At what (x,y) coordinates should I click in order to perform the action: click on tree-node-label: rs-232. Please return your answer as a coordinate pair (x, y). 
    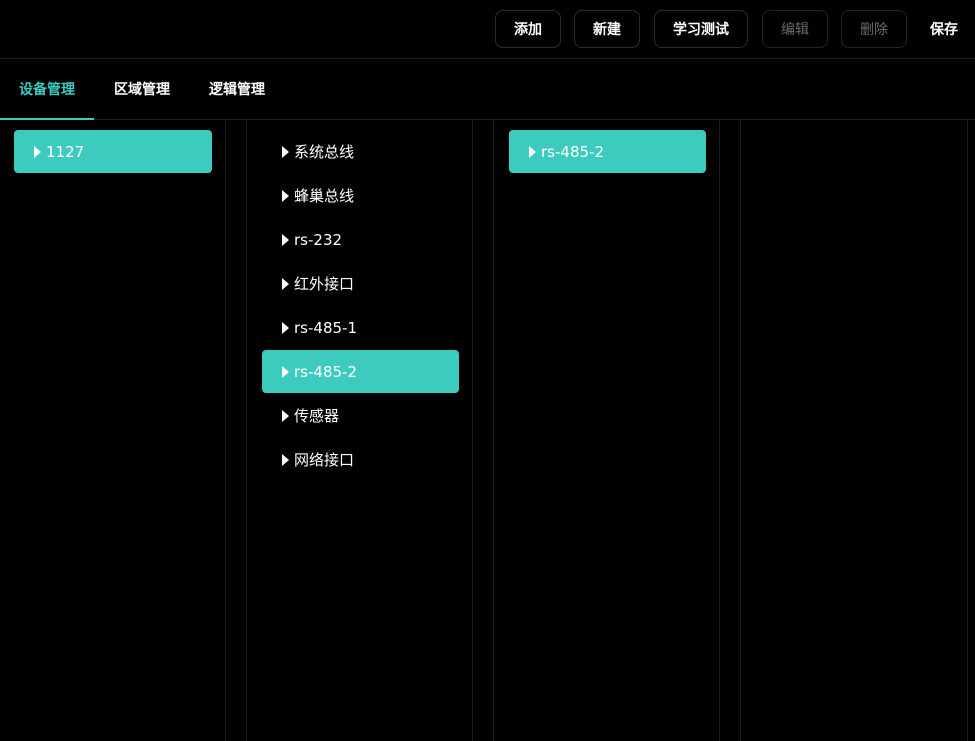
    Looking at the image, I should click on (318, 239).